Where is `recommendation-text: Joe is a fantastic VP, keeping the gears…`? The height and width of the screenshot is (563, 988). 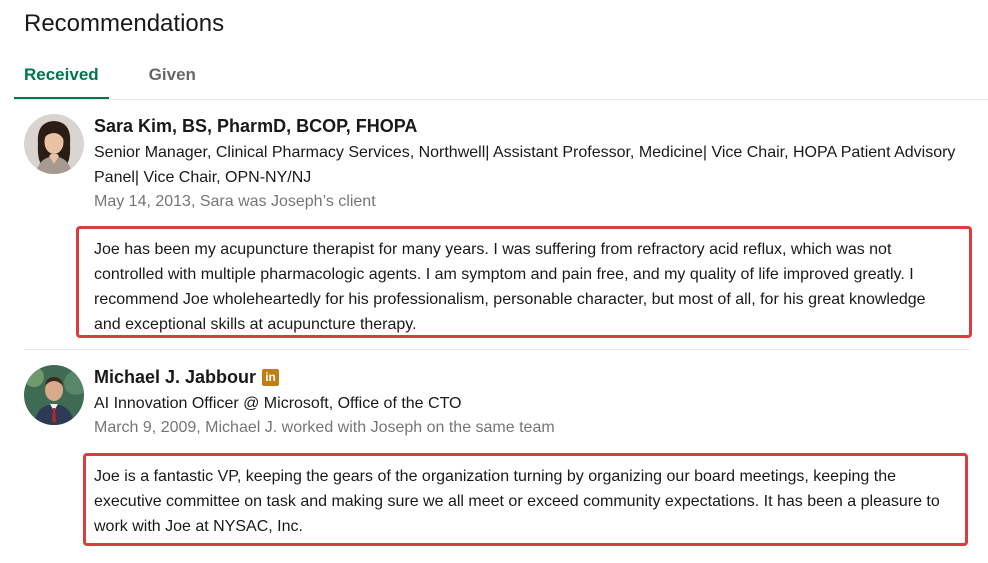 recommendation-text: Joe is a fantastic VP, keeping the gears… is located at coordinates (517, 501).